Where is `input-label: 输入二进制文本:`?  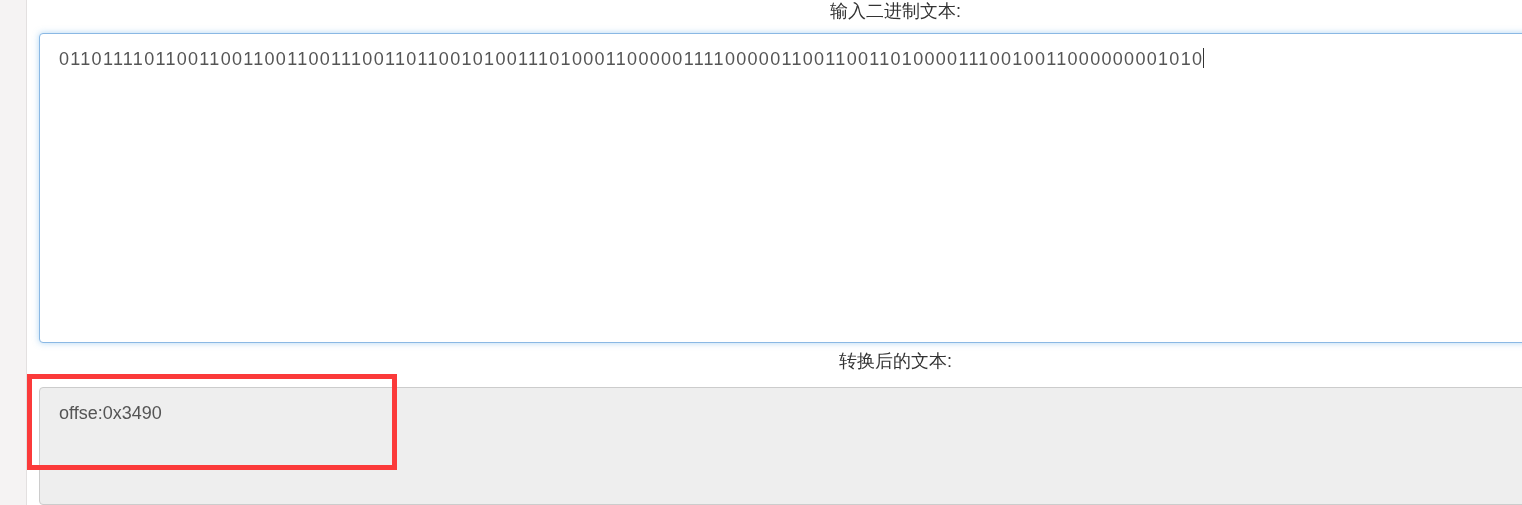 input-label: 输入二进制文本: is located at coordinates (895, 11).